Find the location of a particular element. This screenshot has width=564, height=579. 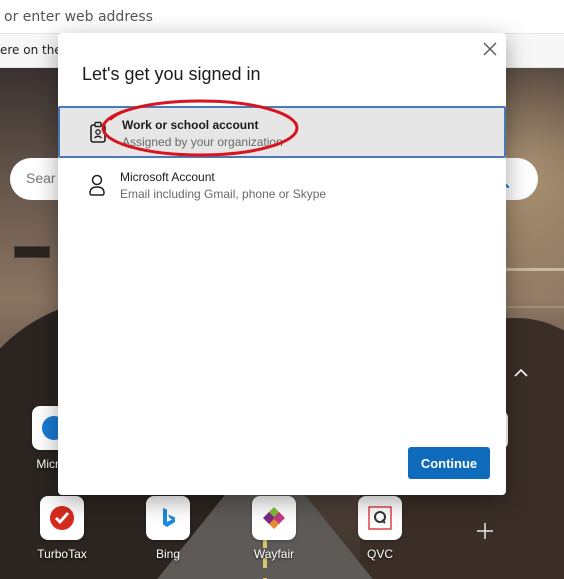

bing-icon is located at coordinates (169, 517).